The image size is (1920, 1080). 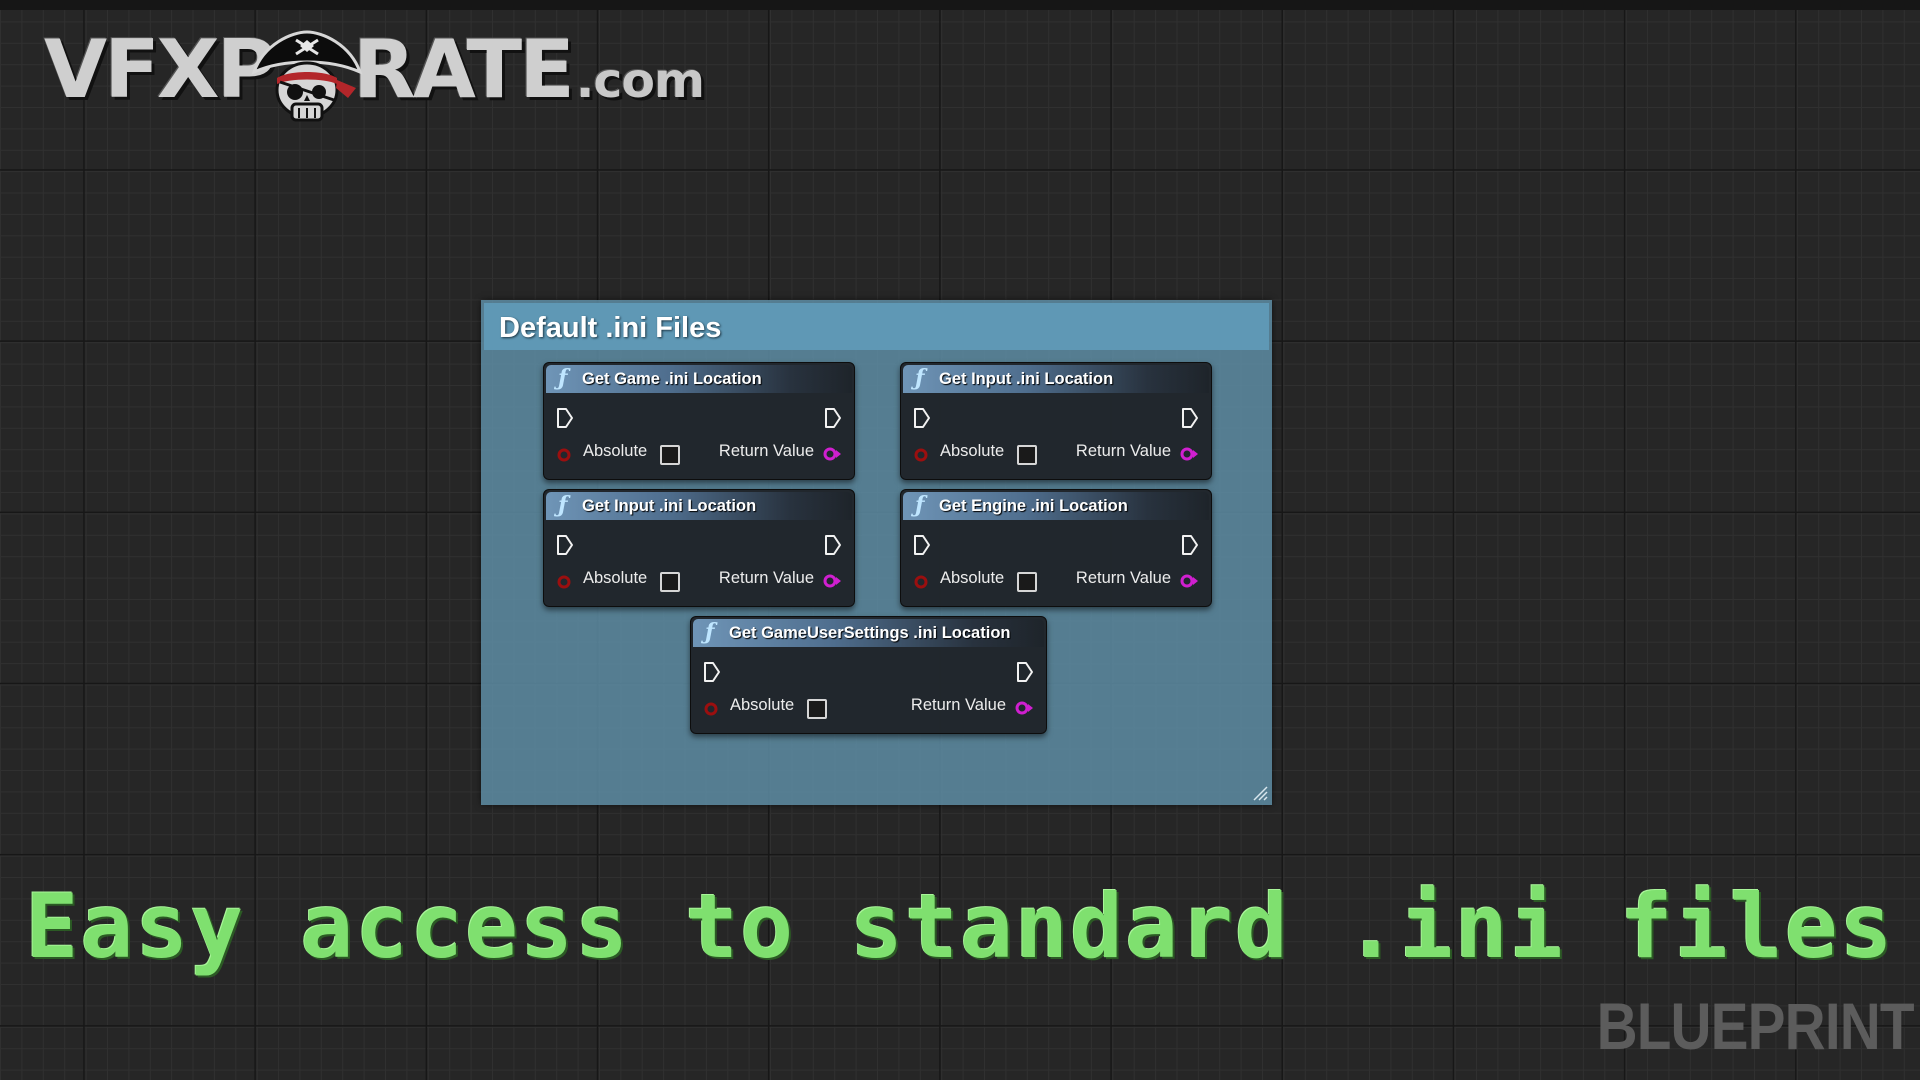 I want to click on node-header: ƒ Get Engine .ini Location, so click(x=1056, y=506).